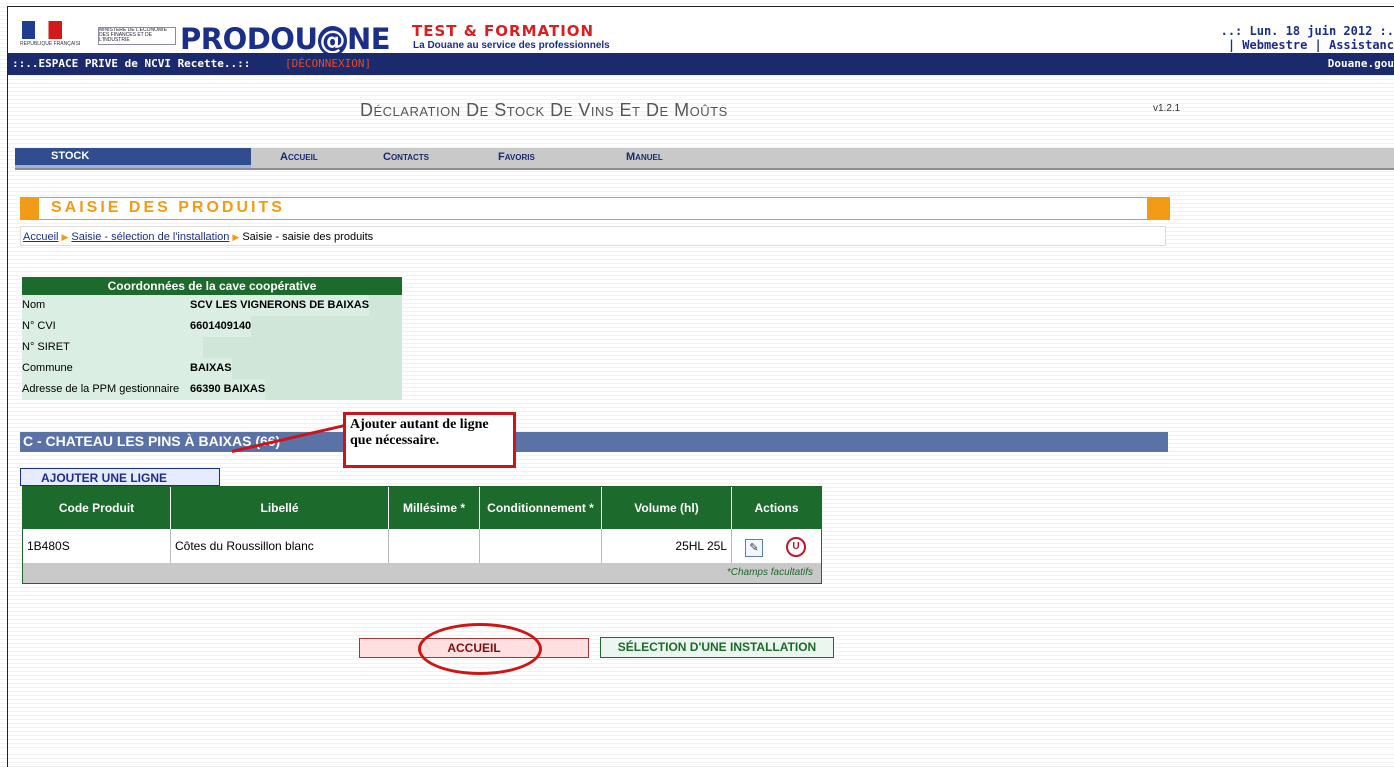  What do you see at coordinates (1361, 63) in the screenshot?
I see `douane-link: Douane.gou` at bounding box center [1361, 63].